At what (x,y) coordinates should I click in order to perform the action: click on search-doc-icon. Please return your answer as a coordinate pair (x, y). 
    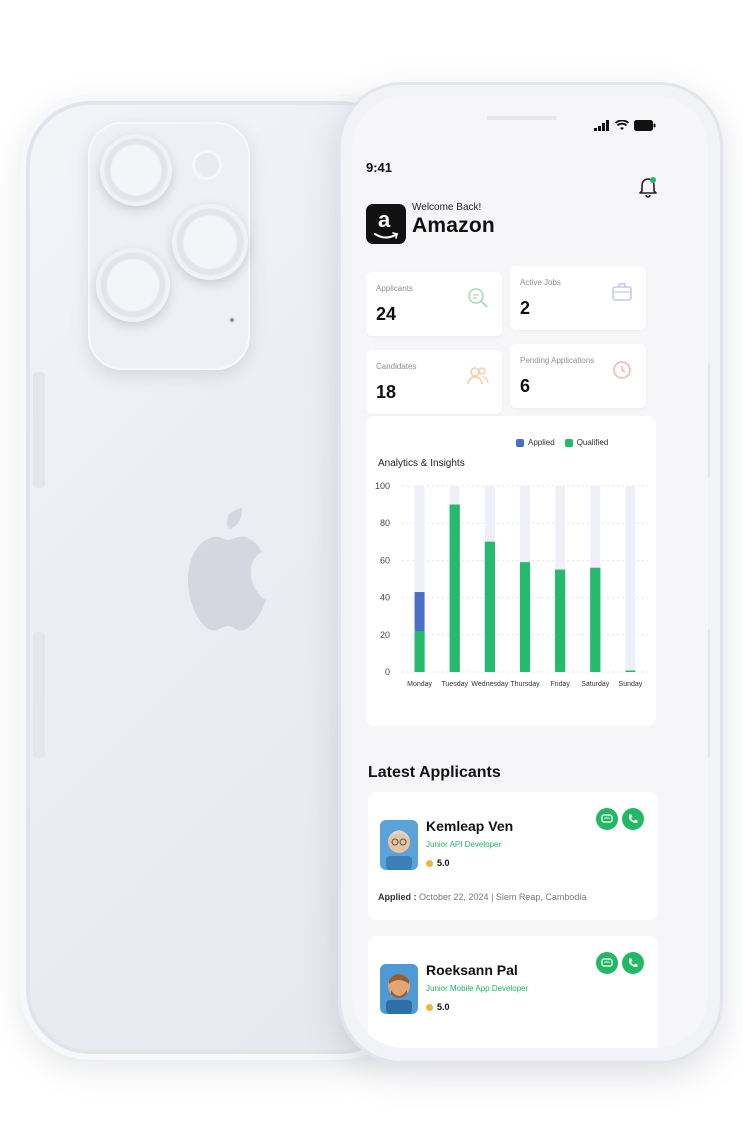
    Looking at the image, I should click on (478, 298).